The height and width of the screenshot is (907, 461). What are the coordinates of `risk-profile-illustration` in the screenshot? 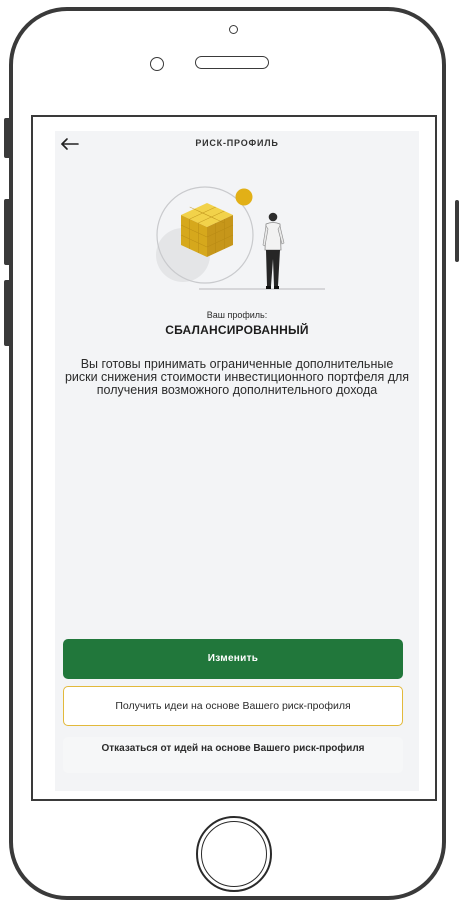 It's located at (240, 238).